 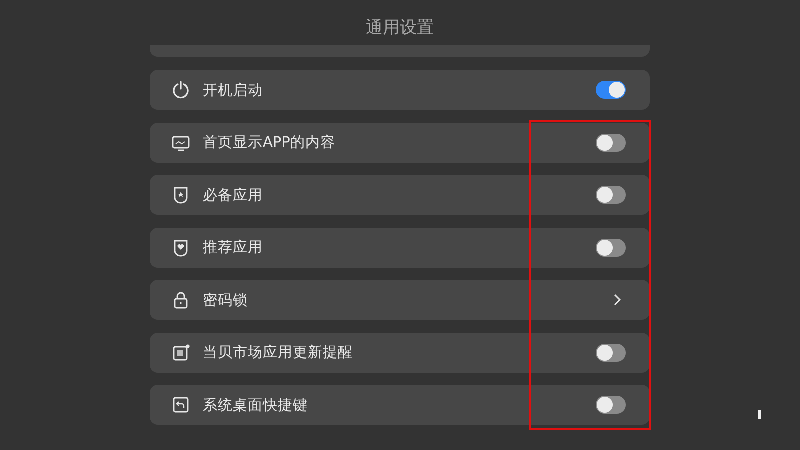 What do you see at coordinates (617, 300) in the screenshot?
I see `chevron-right-icon` at bounding box center [617, 300].